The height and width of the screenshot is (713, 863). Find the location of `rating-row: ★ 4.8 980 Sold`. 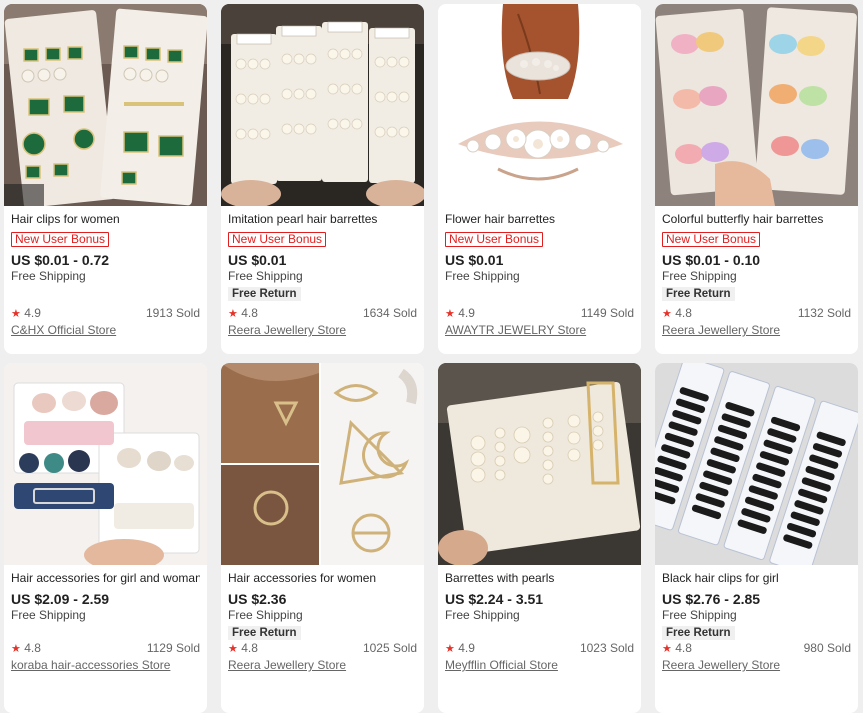

rating-row: ★ 4.8 980 Sold is located at coordinates (756, 648).